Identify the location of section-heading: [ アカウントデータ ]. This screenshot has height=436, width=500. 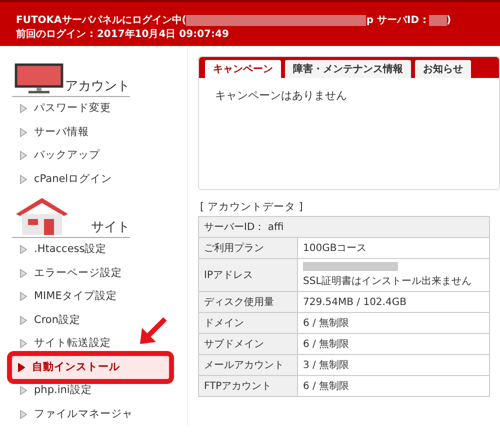
(252, 207).